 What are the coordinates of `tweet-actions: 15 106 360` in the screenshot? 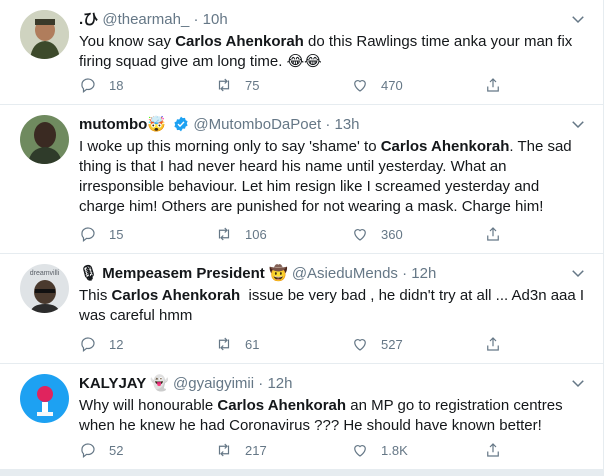 It's located at (289, 235).